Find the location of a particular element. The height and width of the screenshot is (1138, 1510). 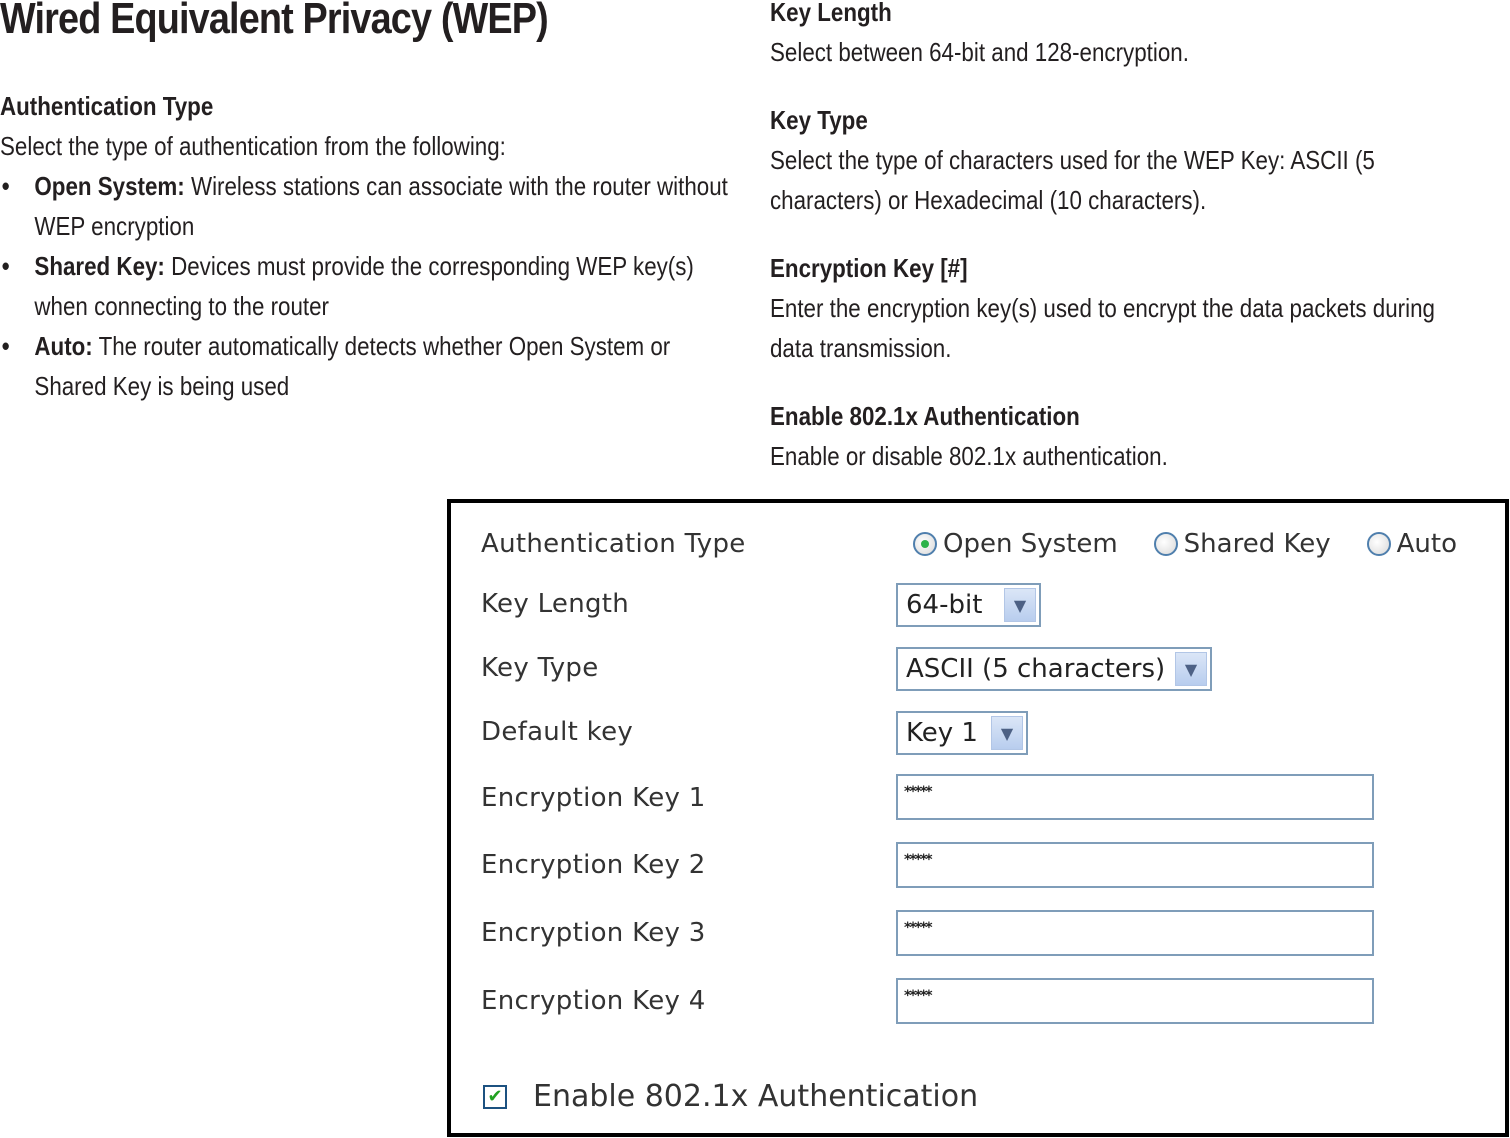

label-enc-key-3: Encryption Key 3 is located at coordinates (593, 933).